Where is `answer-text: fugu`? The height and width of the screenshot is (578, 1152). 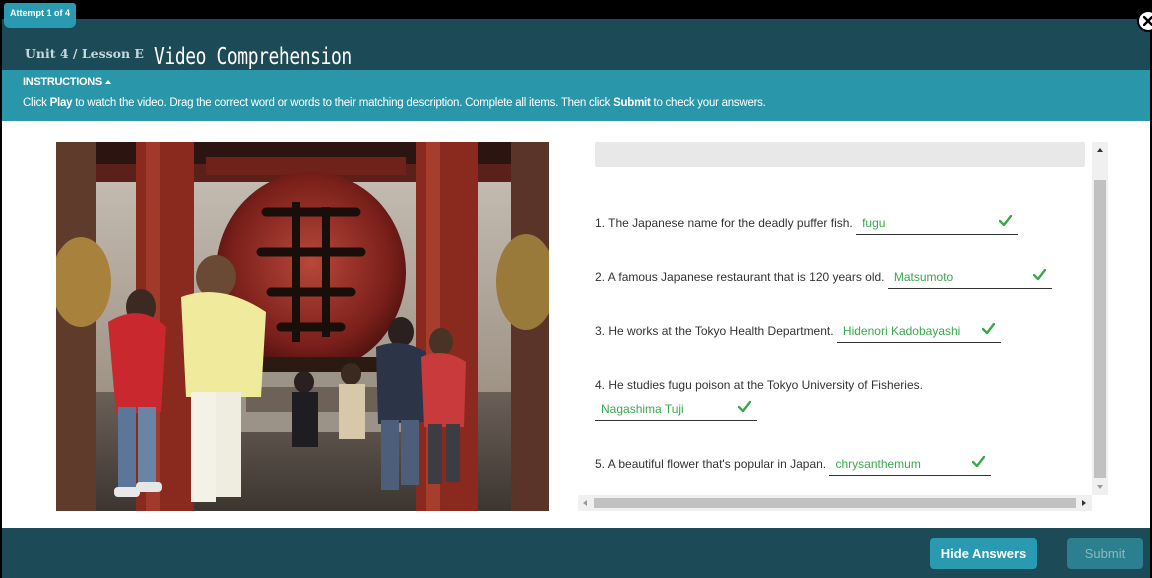
answer-text: fugu is located at coordinates (874, 223).